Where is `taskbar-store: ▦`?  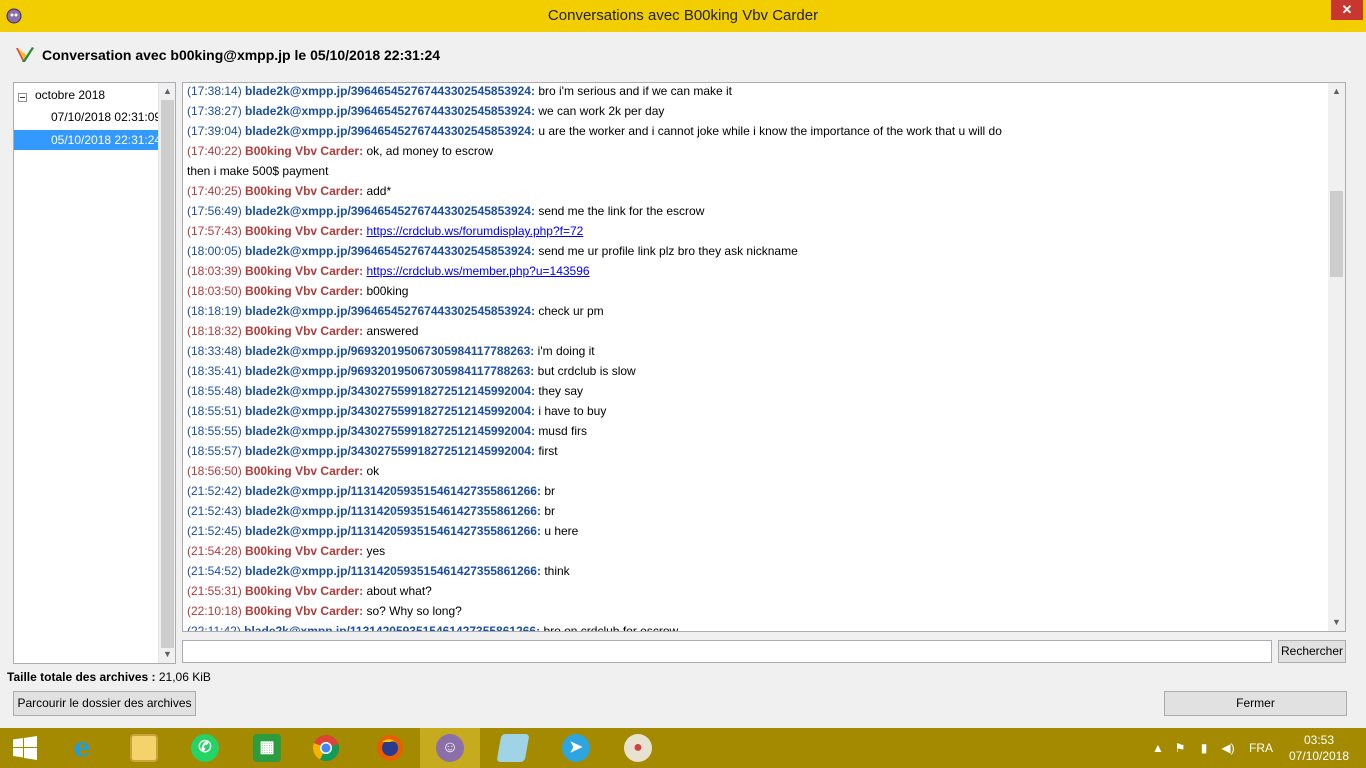 taskbar-store: ▦ is located at coordinates (267, 748).